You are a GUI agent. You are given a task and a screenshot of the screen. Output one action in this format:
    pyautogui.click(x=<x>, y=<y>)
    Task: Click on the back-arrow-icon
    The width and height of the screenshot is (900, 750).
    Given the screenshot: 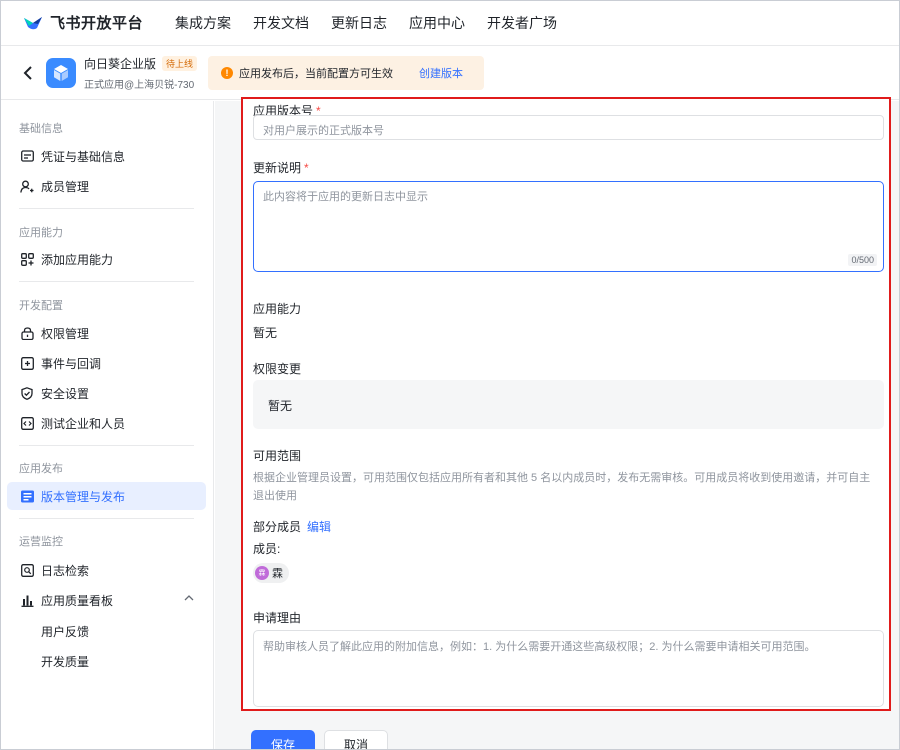 What is the action you would take?
    pyautogui.click(x=28, y=73)
    